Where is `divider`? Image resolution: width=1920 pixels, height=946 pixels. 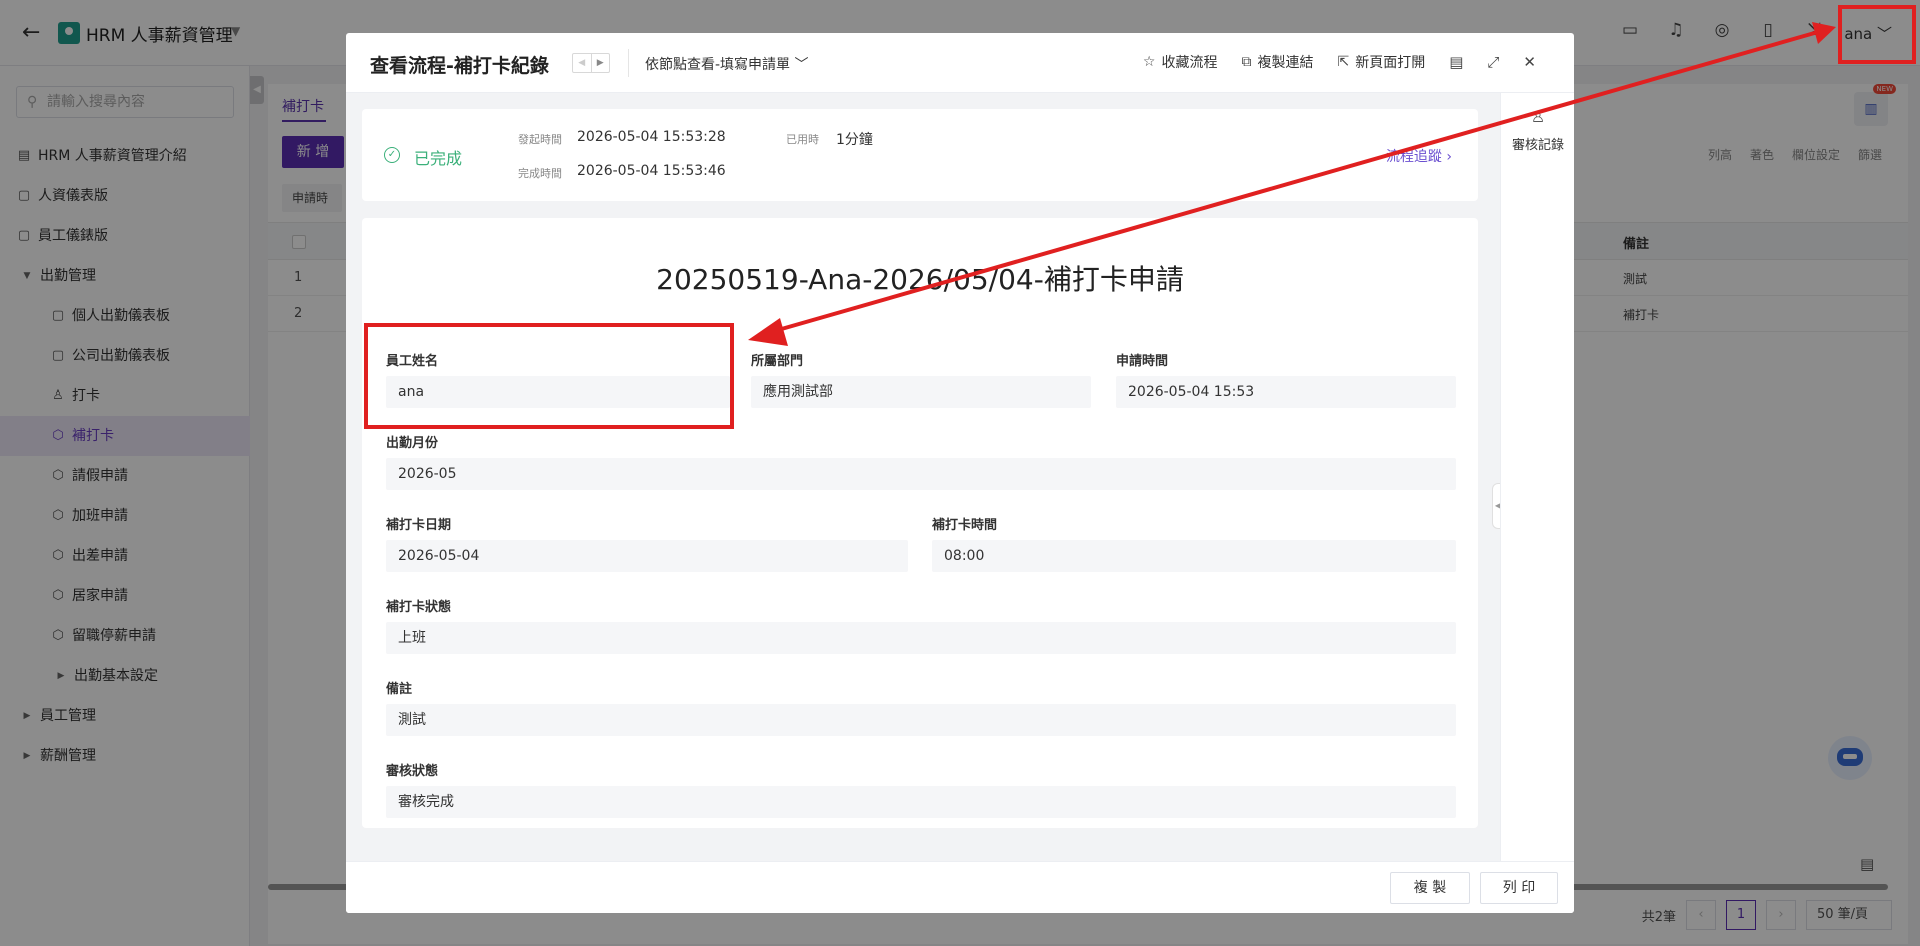
divider is located at coordinates (628, 63).